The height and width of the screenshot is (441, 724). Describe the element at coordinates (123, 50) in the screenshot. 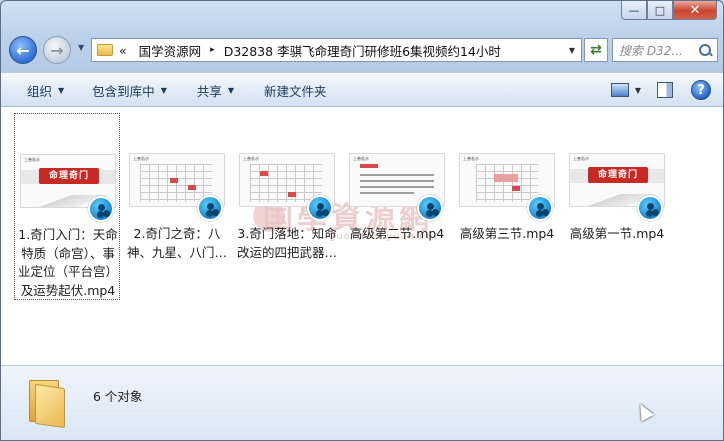

I see `breadcrumb-overflow: «` at that location.